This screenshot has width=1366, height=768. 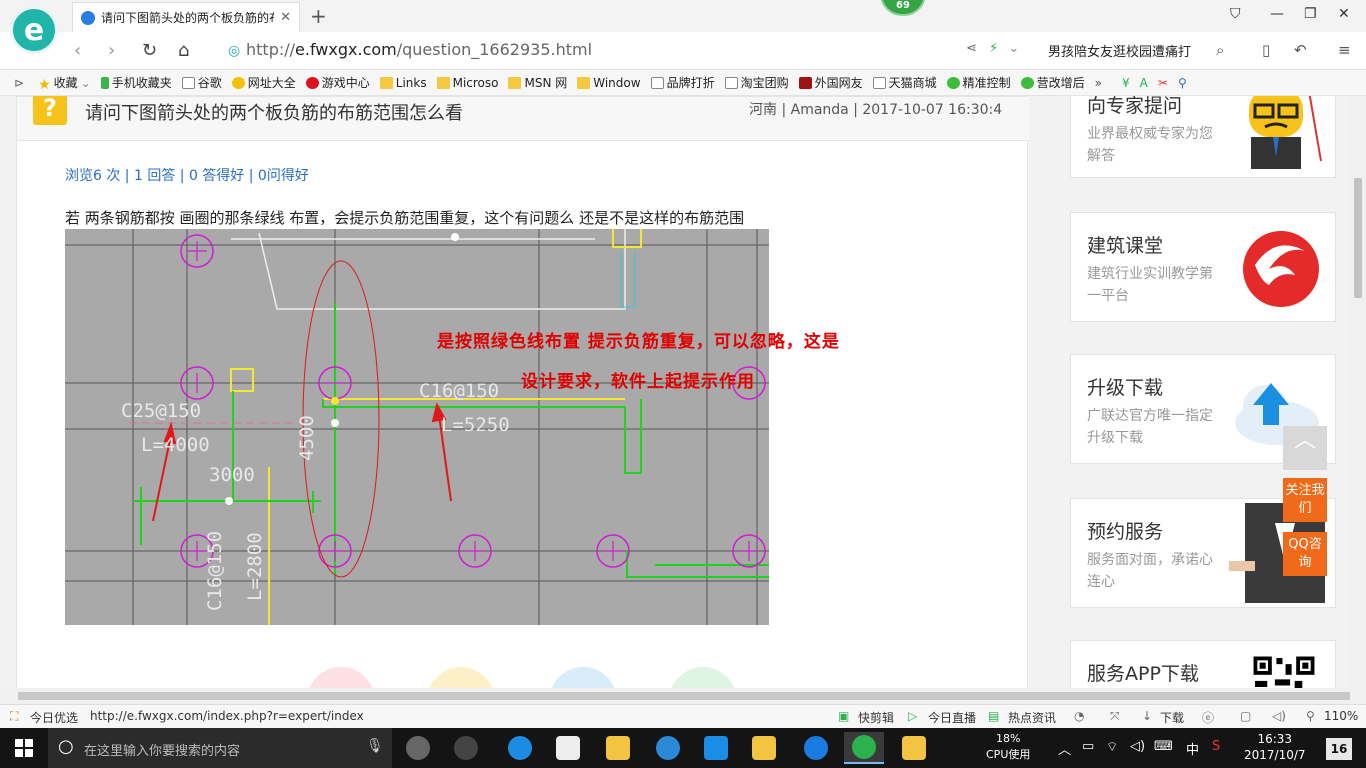 I want to click on app-icon, so click(x=466, y=748).